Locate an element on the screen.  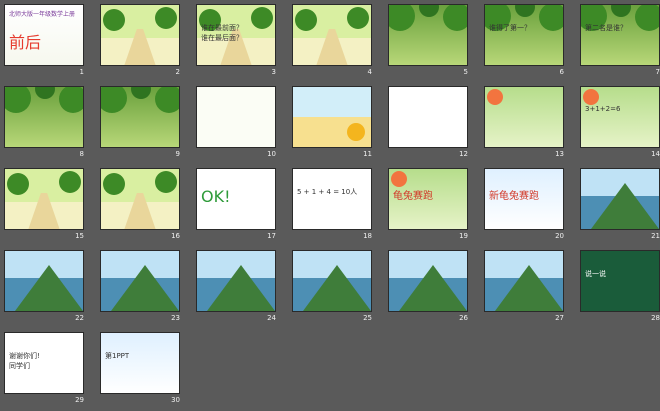
slide-content: 5 + 1 + 4 = 10人 is located at coordinates (332, 199).